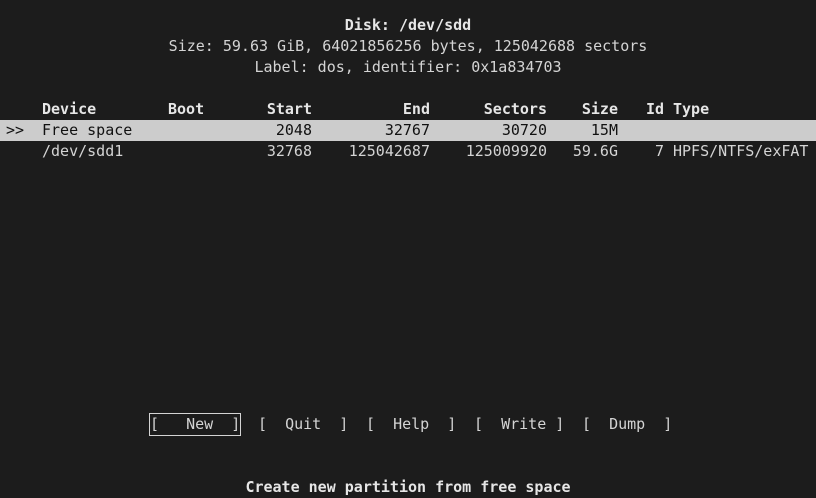 The width and height of the screenshot is (816, 498). I want to click on row-end: 32767, so click(407, 130).